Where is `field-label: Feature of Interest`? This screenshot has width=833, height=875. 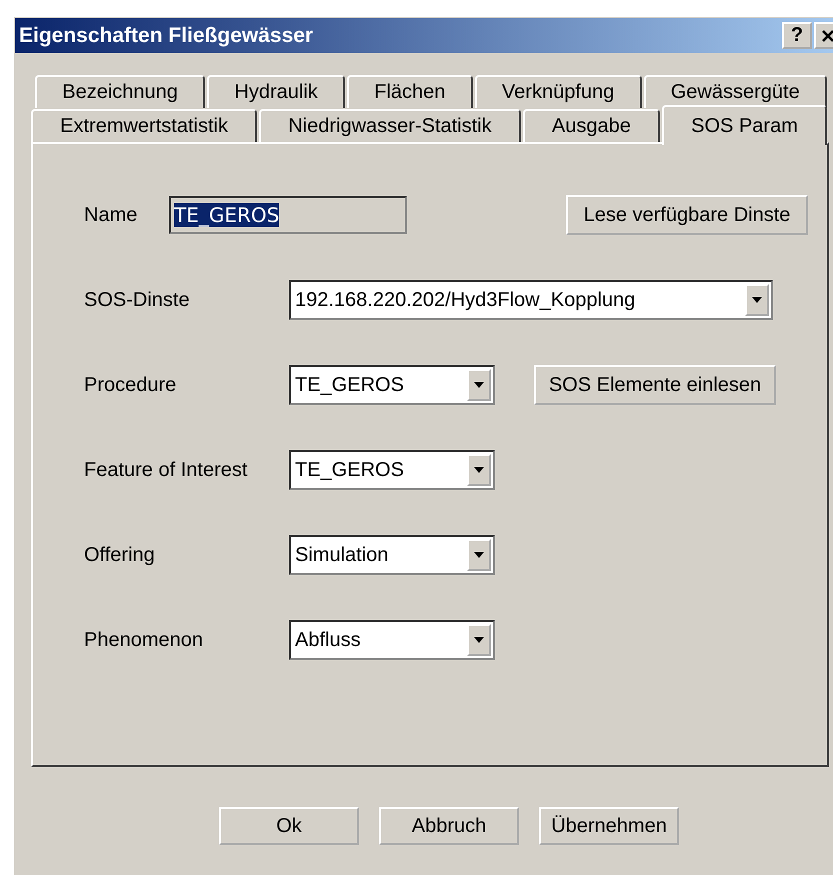 field-label: Feature of Interest is located at coordinates (166, 470).